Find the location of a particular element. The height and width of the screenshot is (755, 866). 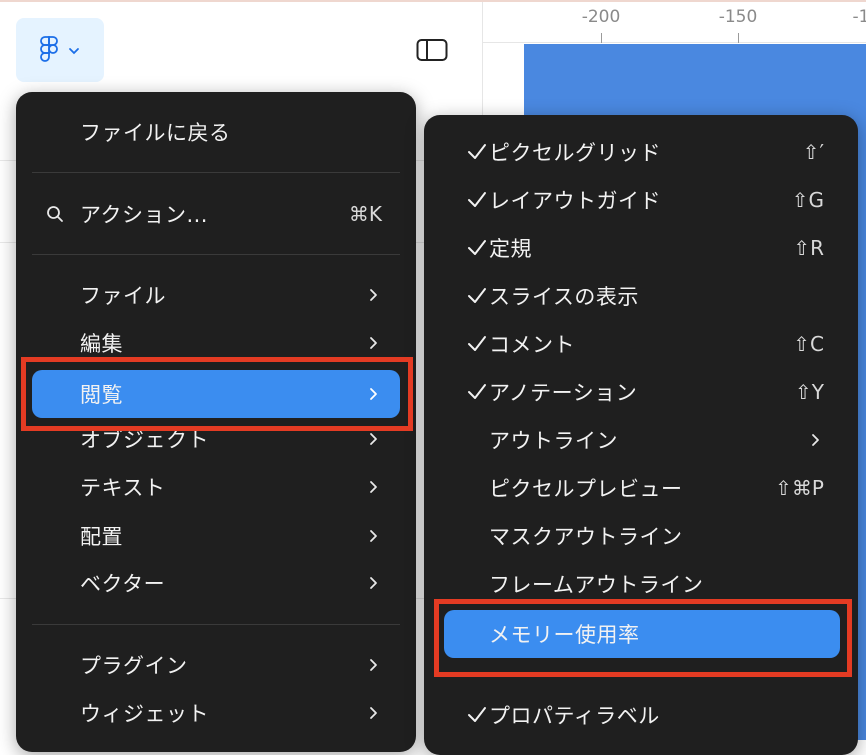

submenu-item-pixel-preview: ピクセルプレビュー ⇧⌘P is located at coordinates (641, 488).